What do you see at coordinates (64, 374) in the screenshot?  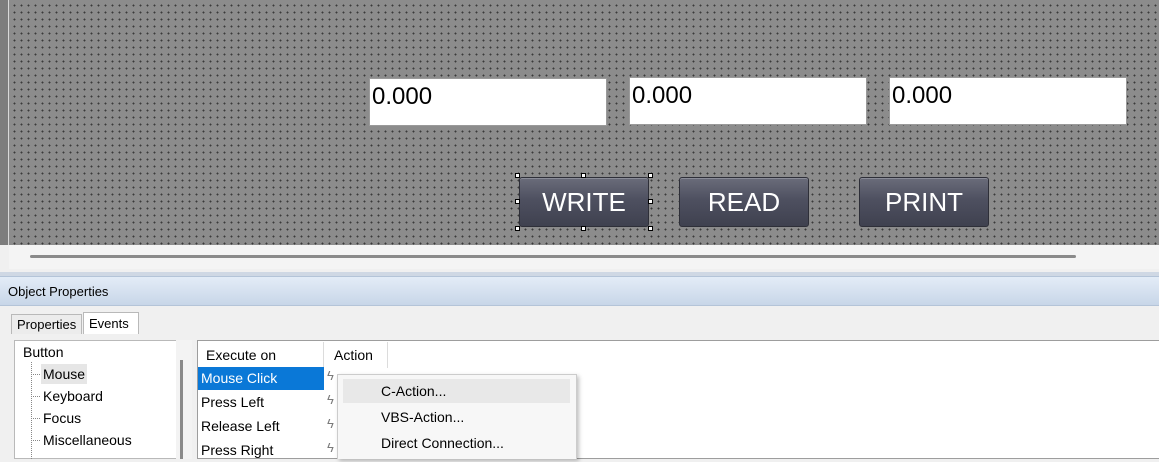 I see `tree-item-mouse: Mouse` at bounding box center [64, 374].